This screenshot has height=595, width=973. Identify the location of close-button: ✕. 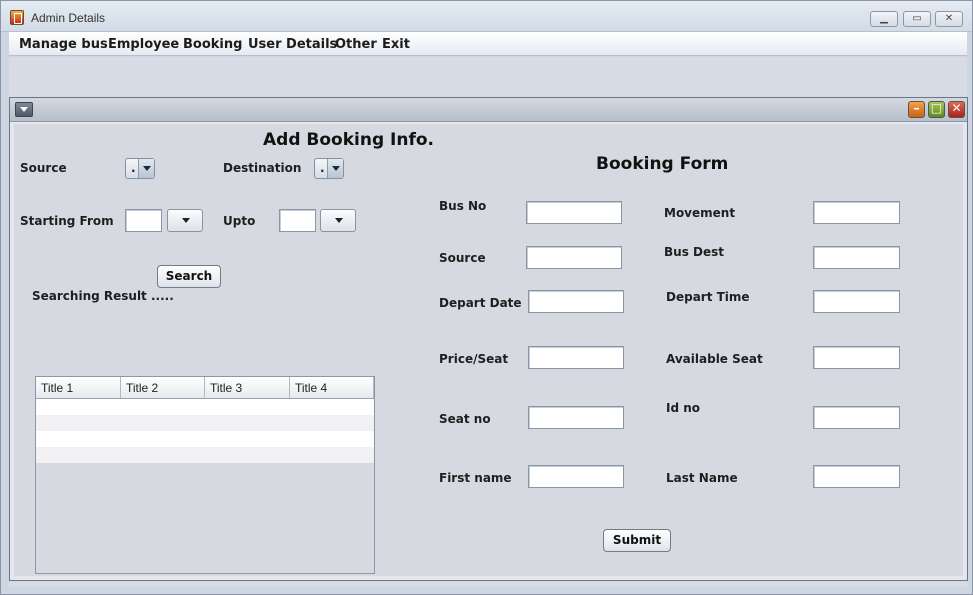
(949, 19).